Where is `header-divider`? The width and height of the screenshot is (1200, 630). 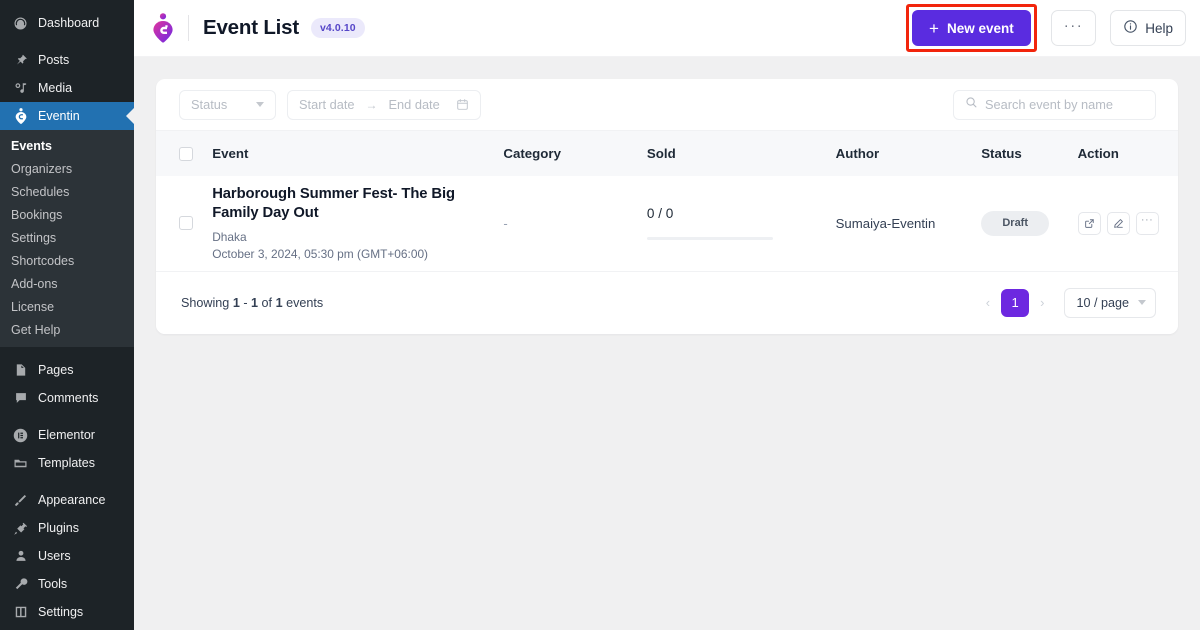 header-divider is located at coordinates (188, 28).